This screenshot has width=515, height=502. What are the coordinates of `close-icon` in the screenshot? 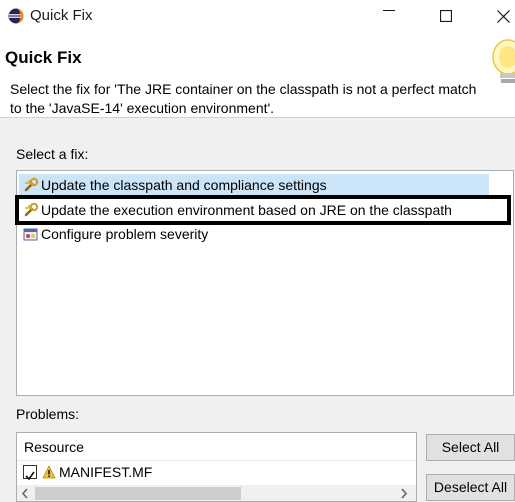 It's located at (503, 16).